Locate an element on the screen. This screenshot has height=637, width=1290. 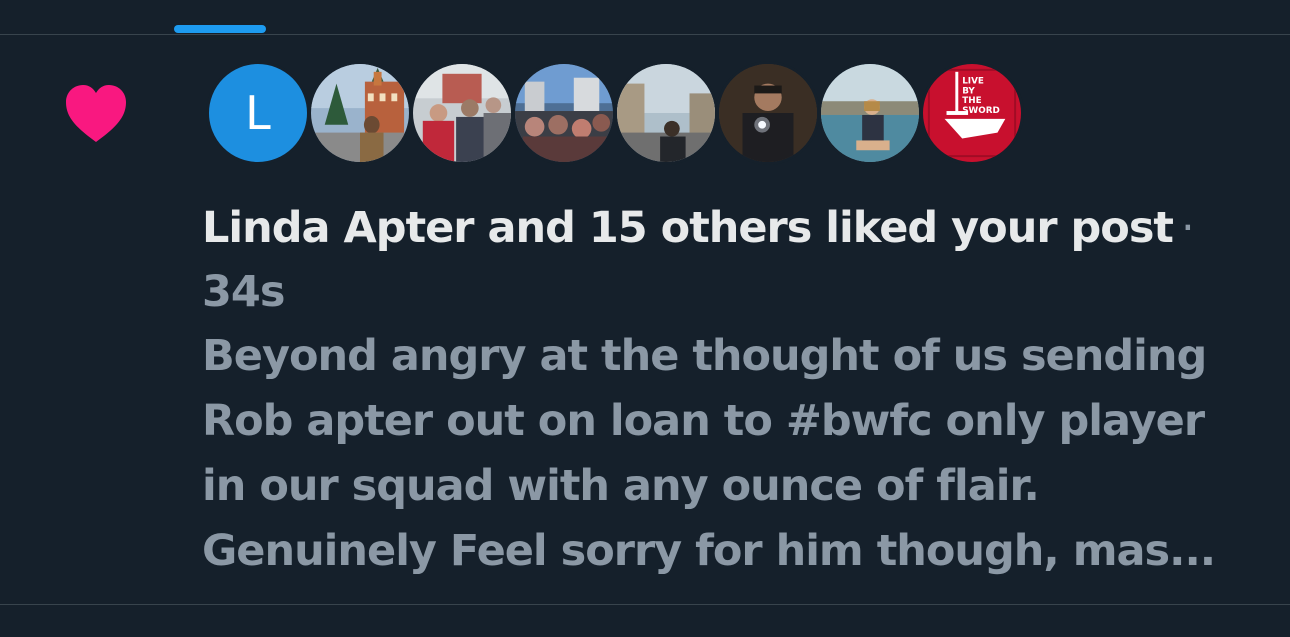
avatar: L is located at coordinates (258, 113).